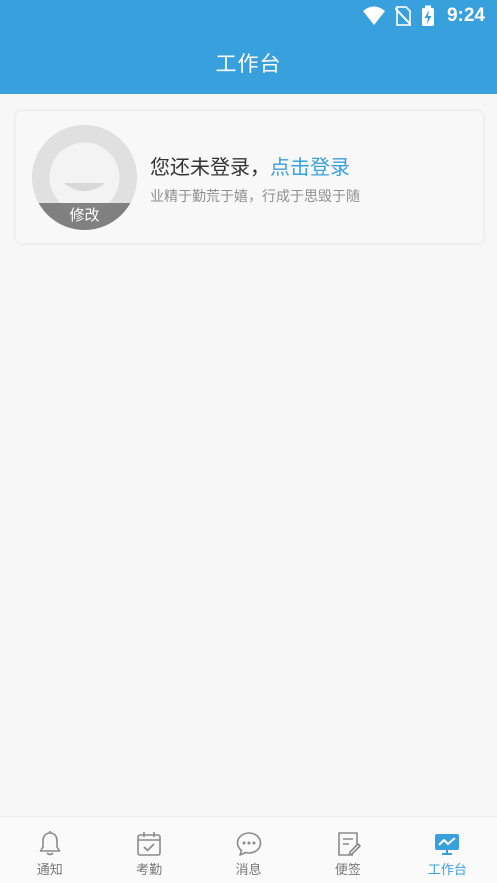 The height and width of the screenshot is (883, 497). Describe the element at coordinates (465, 15) in the screenshot. I see `status-time: 9:24` at that location.